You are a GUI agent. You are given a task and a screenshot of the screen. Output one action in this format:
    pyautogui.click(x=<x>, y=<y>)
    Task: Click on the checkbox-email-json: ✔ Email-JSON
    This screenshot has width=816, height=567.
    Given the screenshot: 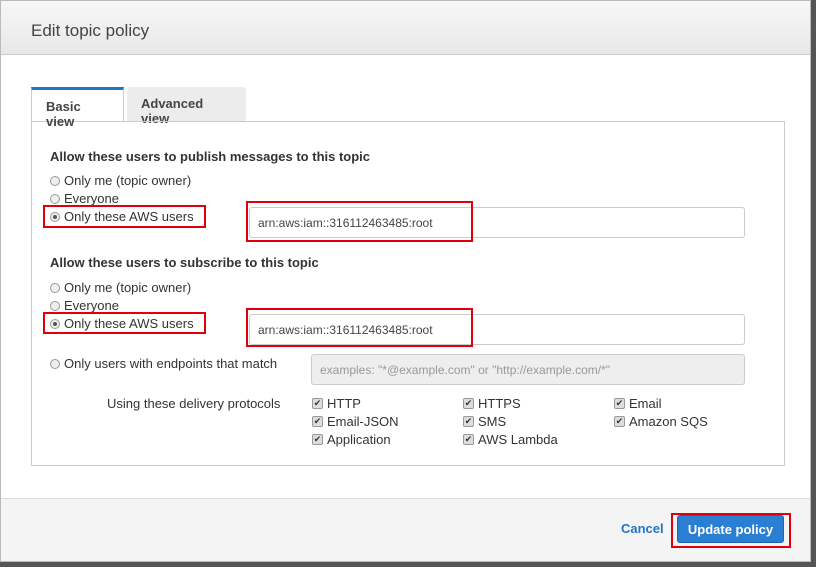 What is the action you would take?
    pyautogui.click(x=355, y=421)
    